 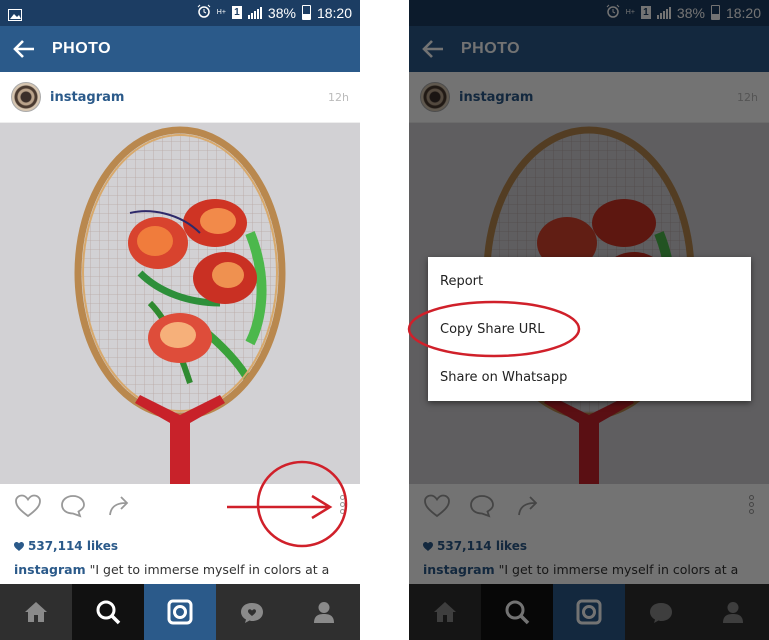 I want to click on nav-search, so click(x=108, y=612).